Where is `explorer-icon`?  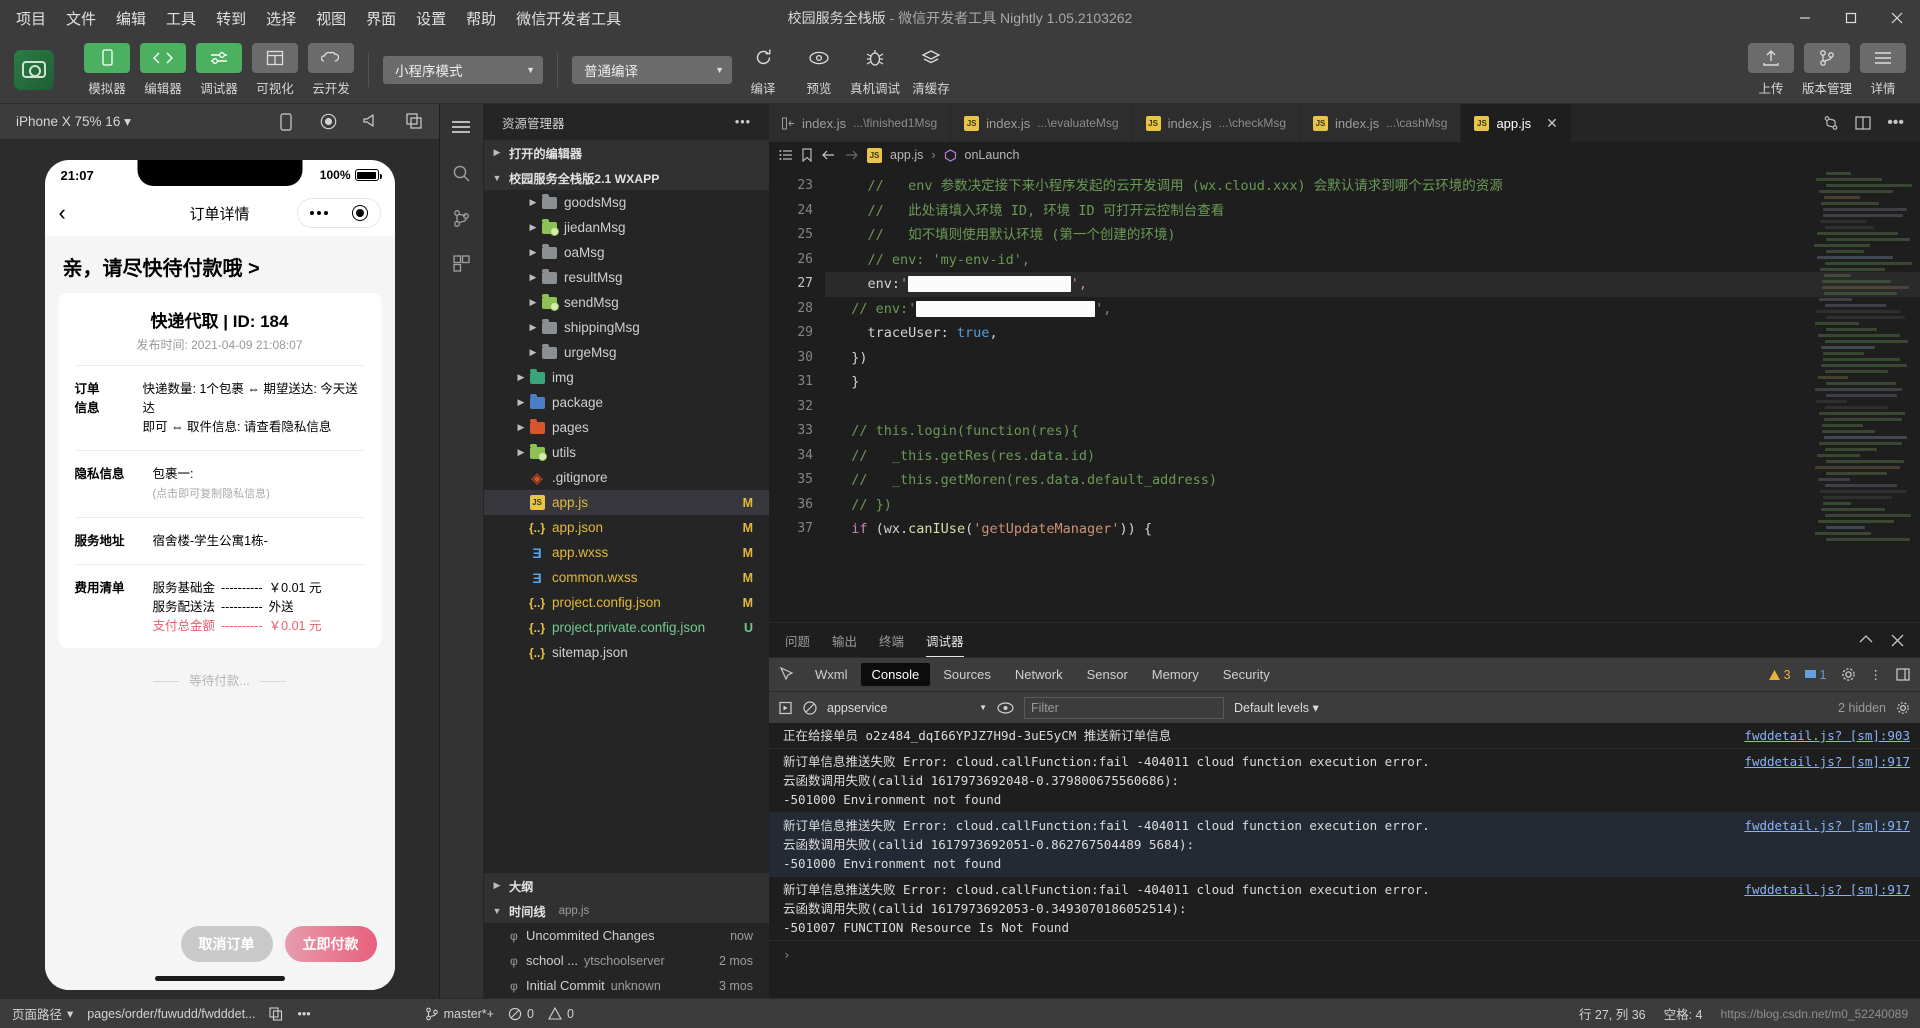
explorer-icon is located at coordinates (461, 128).